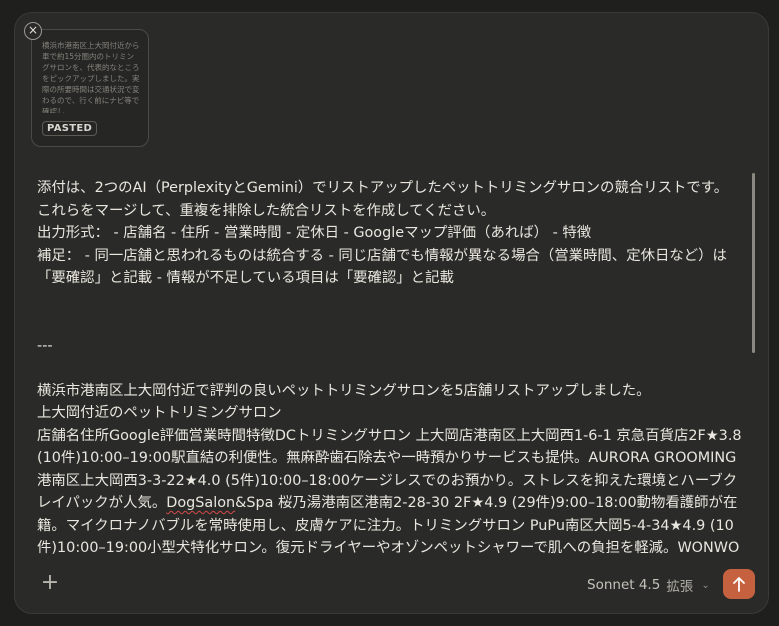 The width and height of the screenshot is (779, 626). I want to click on add-content-plus-icon: +, so click(50, 583).